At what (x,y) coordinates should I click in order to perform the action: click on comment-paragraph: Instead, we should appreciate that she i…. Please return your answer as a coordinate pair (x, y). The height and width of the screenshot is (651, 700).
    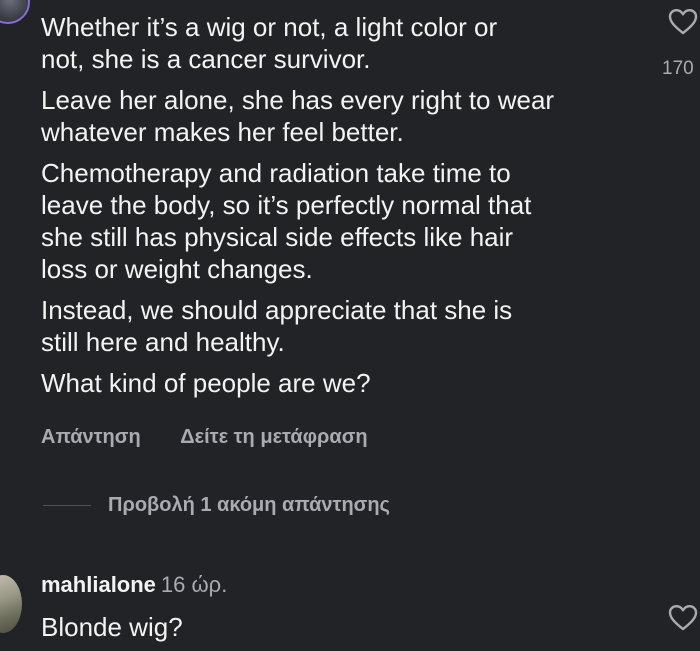
    Looking at the image, I should click on (277, 326).